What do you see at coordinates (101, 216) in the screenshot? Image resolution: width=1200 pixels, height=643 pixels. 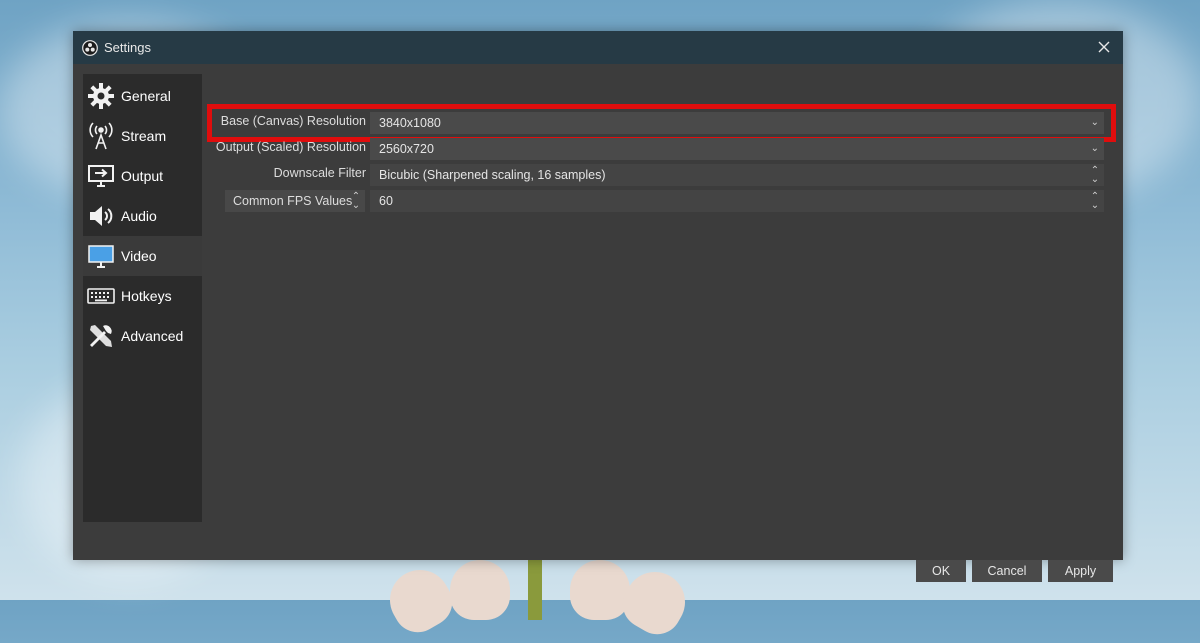 I see `speaker-icon` at bounding box center [101, 216].